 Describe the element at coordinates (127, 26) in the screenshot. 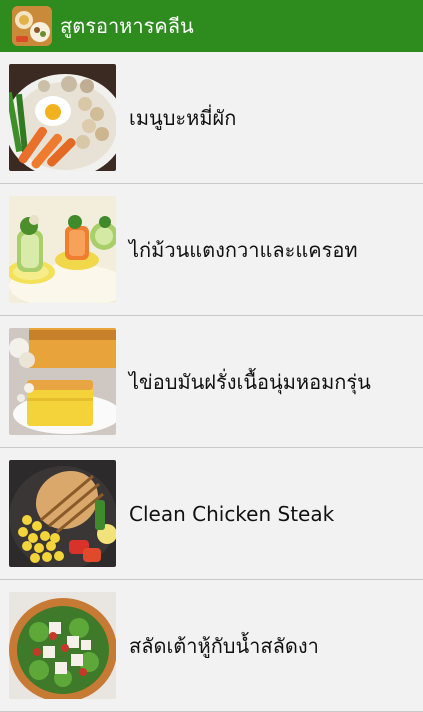

I see `app-title: สูตรอาหารคลีน` at that location.